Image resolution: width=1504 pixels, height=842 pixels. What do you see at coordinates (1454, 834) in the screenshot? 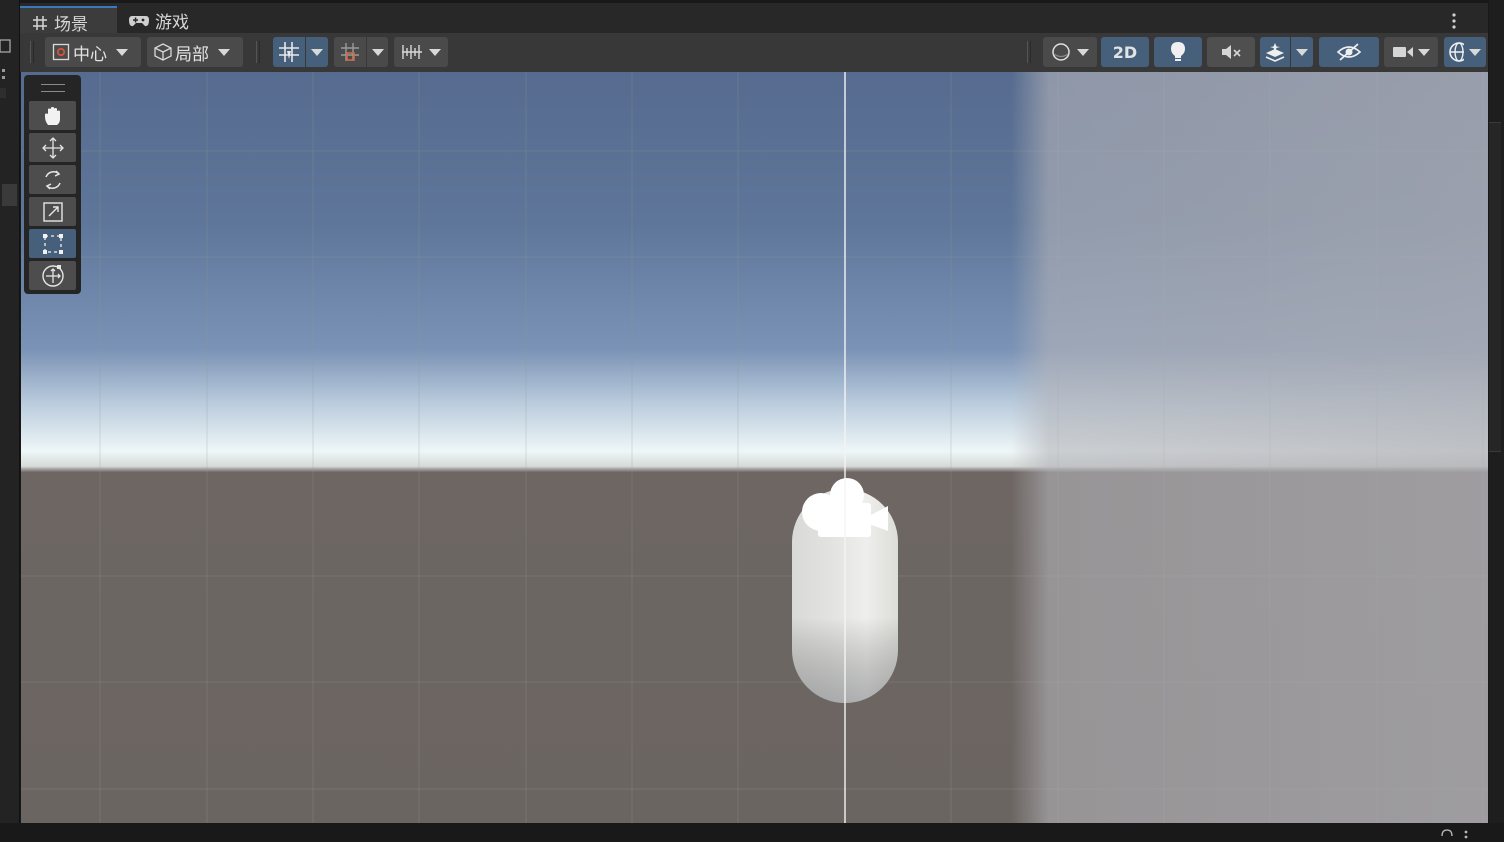
I see `status-icons` at bounding box center [1454, 834].